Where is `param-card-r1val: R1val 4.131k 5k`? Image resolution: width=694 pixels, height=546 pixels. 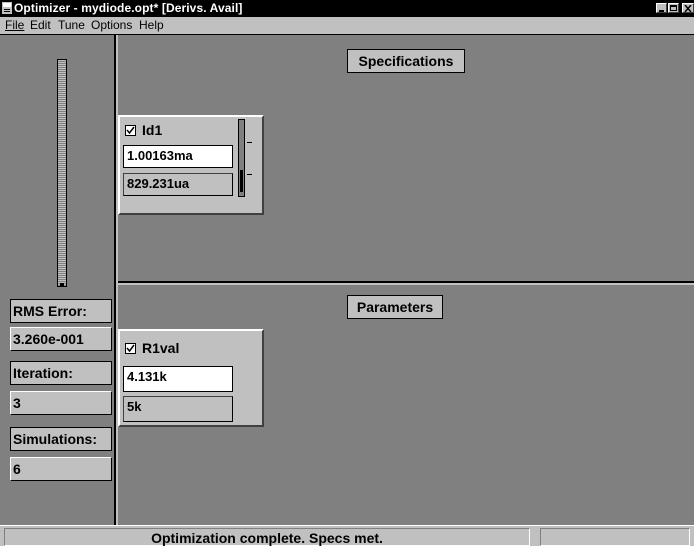
param-card-r1val: R1val 4.131k 5k is located at coordinates (191, 378).